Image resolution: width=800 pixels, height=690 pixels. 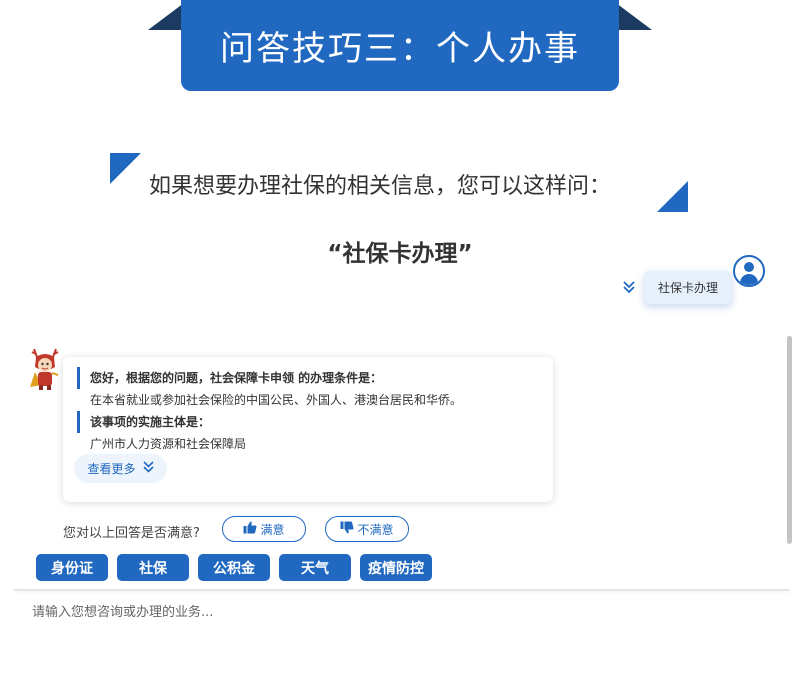 What do you see at coordinates (375, 529) in the screenshot?
I see `unsatisfied-label: 不满意` at bounding box center [375, 529].